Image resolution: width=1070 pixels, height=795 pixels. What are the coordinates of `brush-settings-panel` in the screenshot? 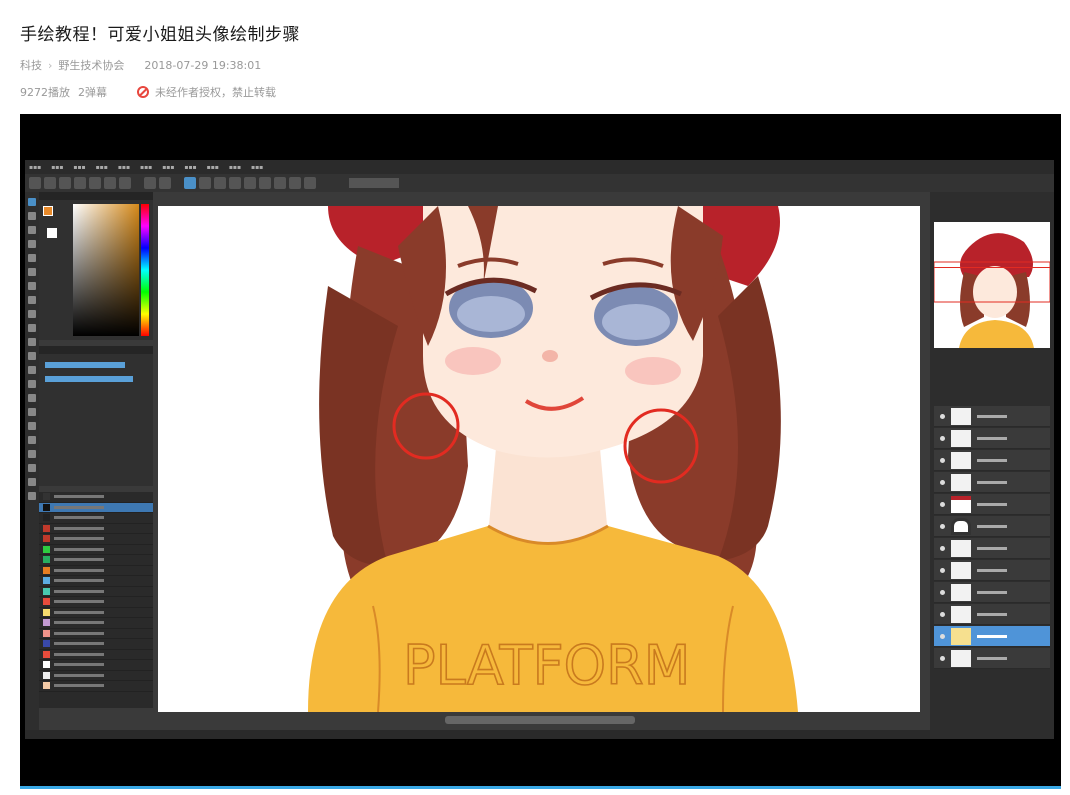 It's located at (96, 416).